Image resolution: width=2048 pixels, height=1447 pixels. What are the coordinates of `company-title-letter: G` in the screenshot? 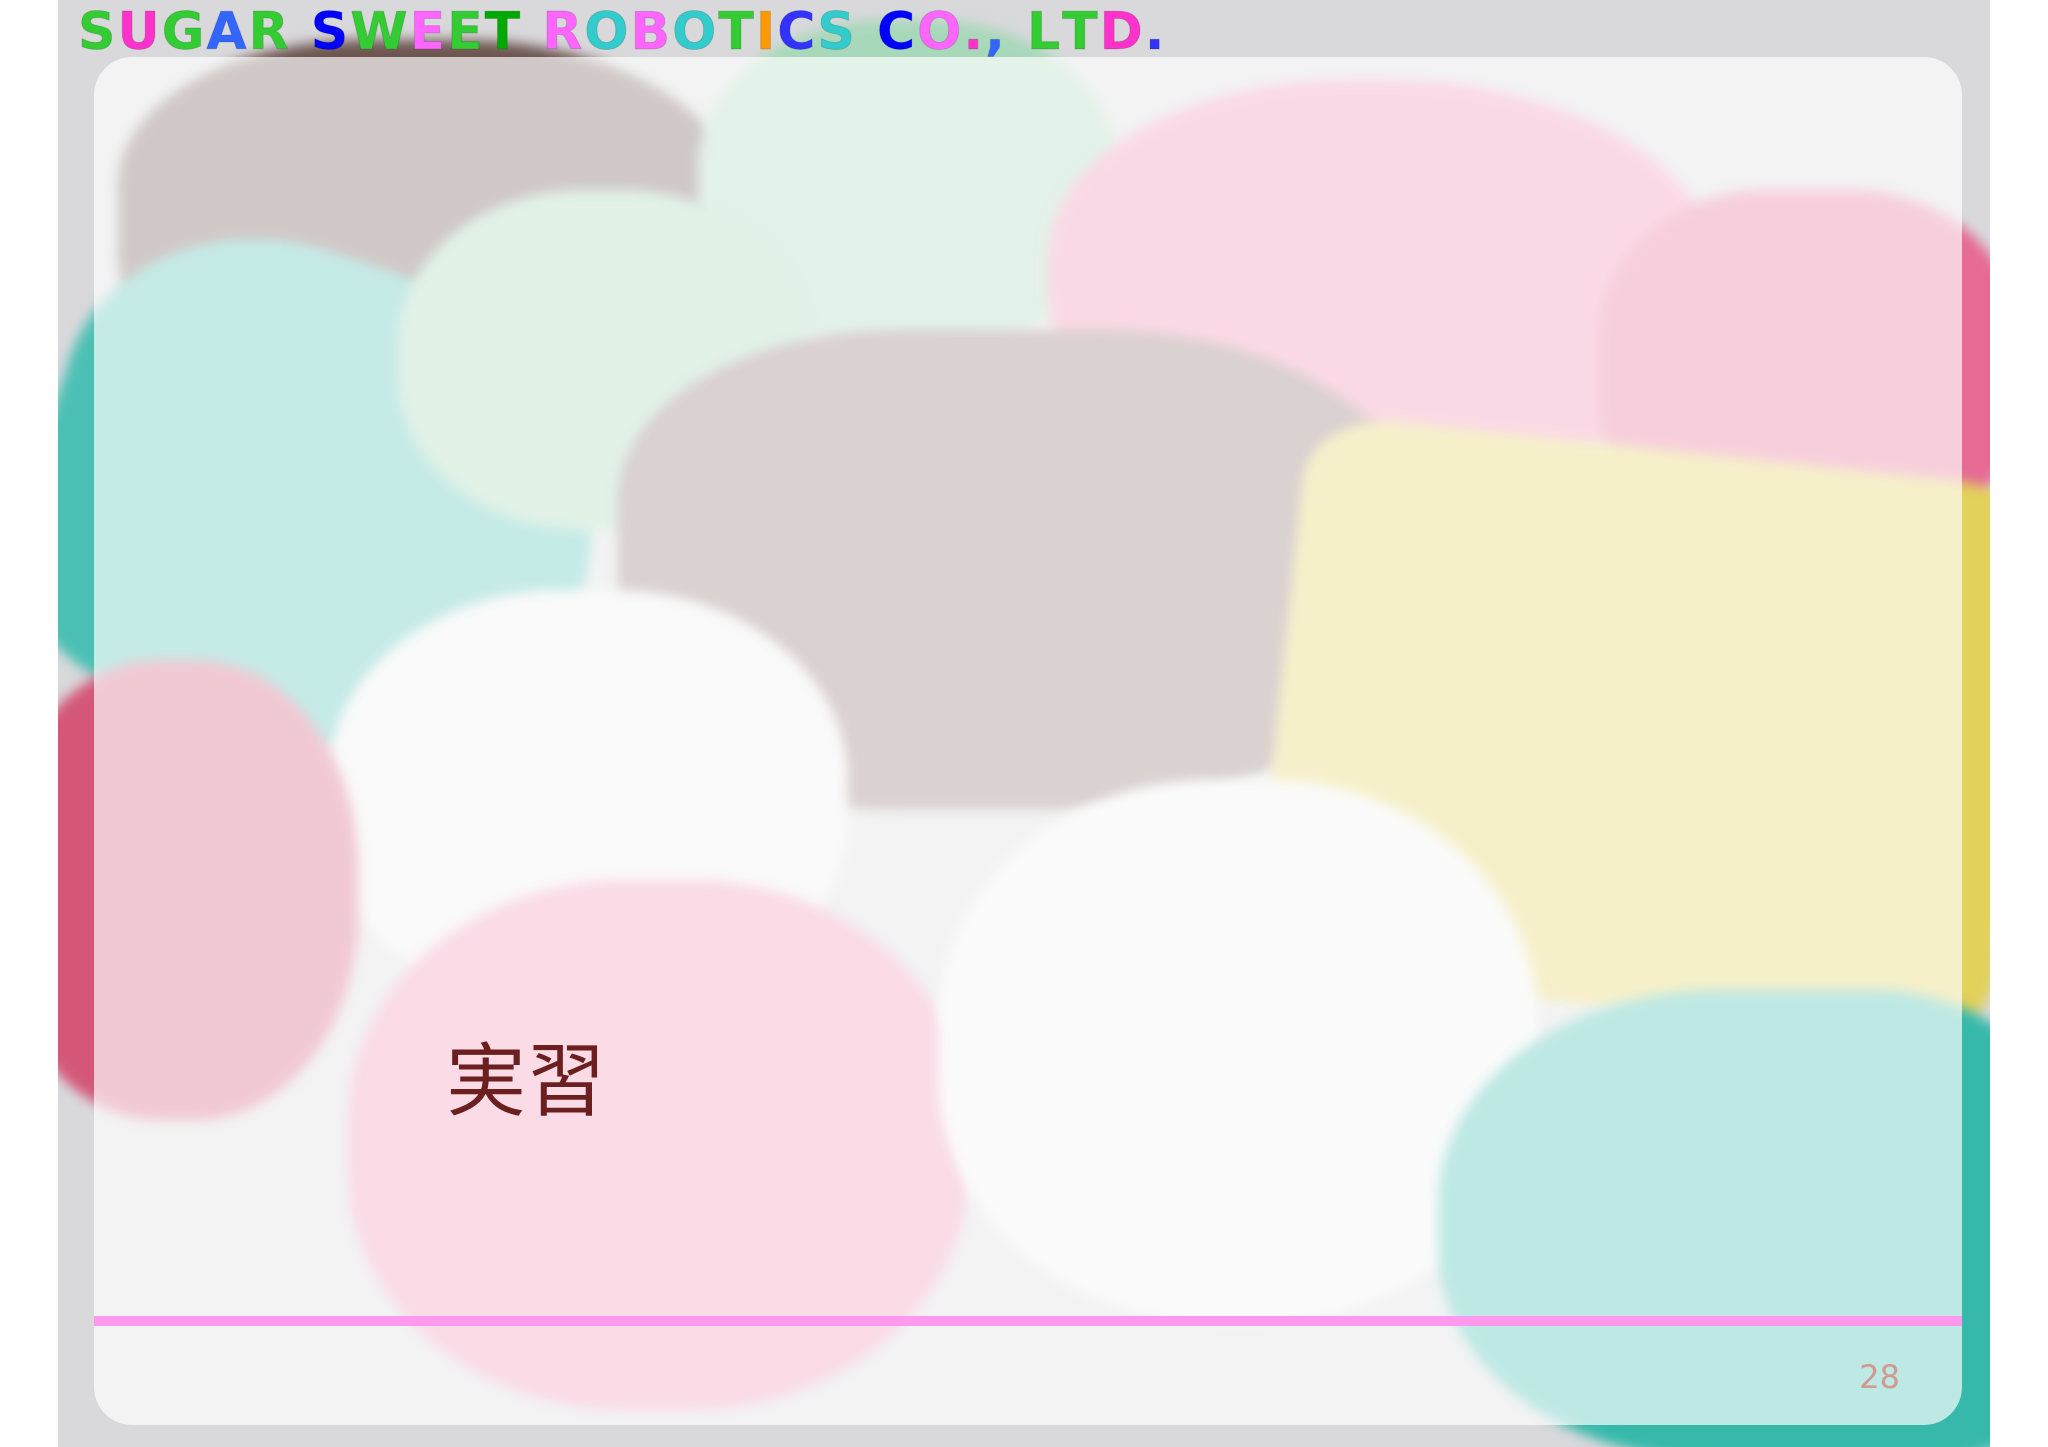 It's located at (184, 32).